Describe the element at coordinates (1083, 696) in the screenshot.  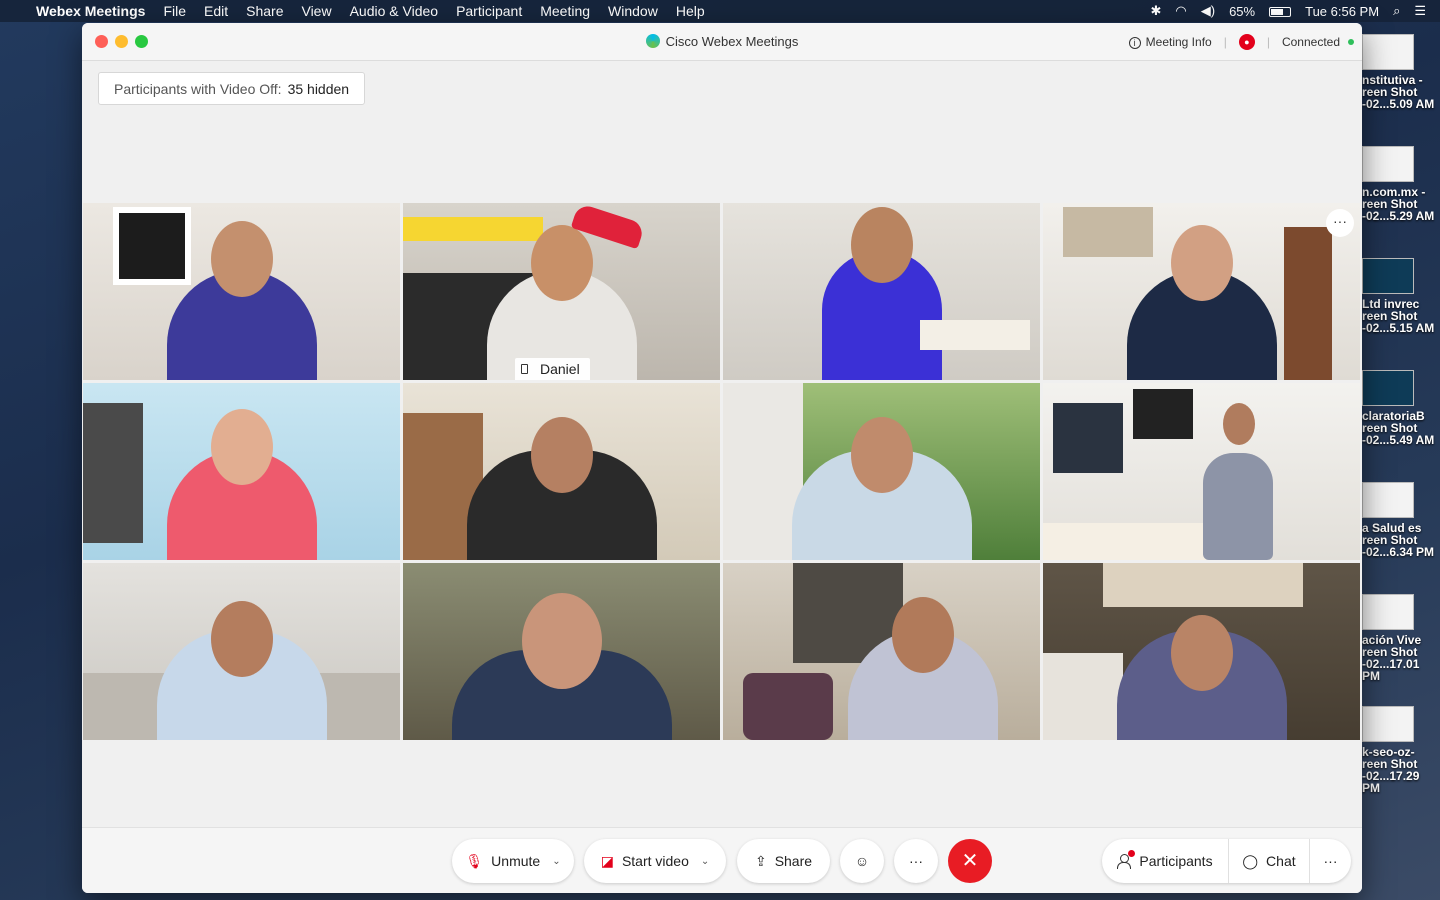
I see `cabinet` at that location.